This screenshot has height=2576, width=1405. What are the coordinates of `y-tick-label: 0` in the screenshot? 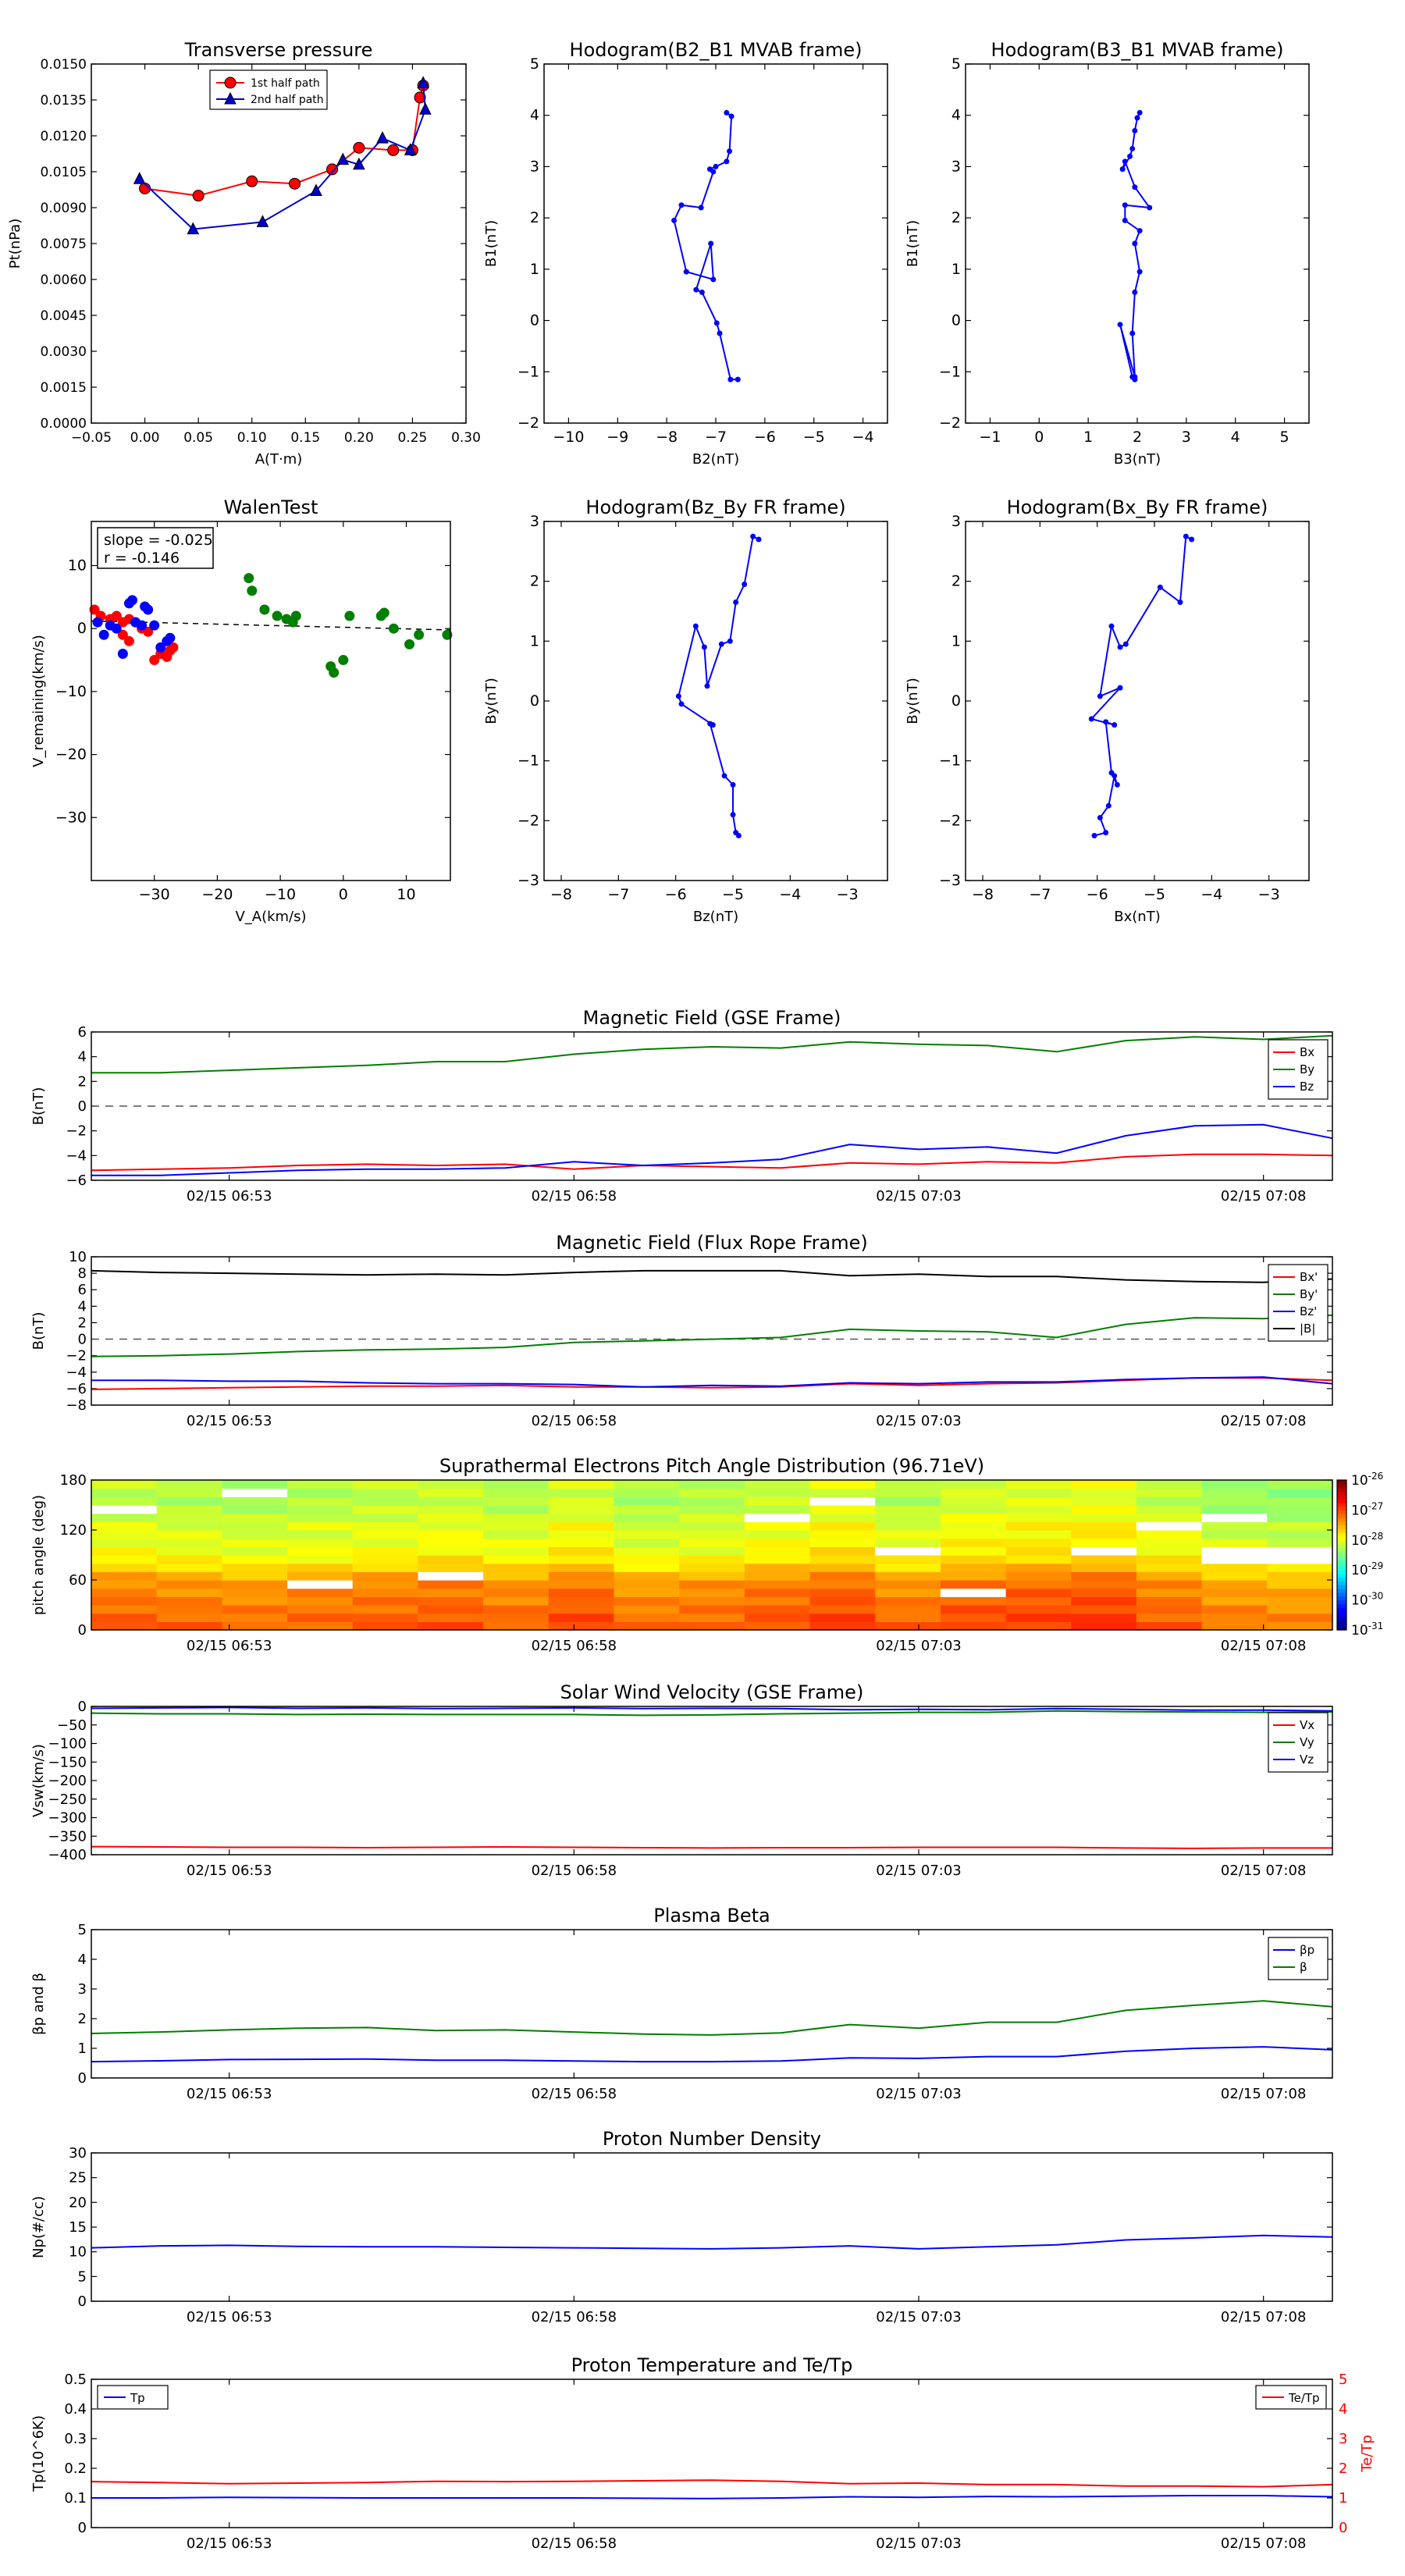 It's located at (82, 2528).